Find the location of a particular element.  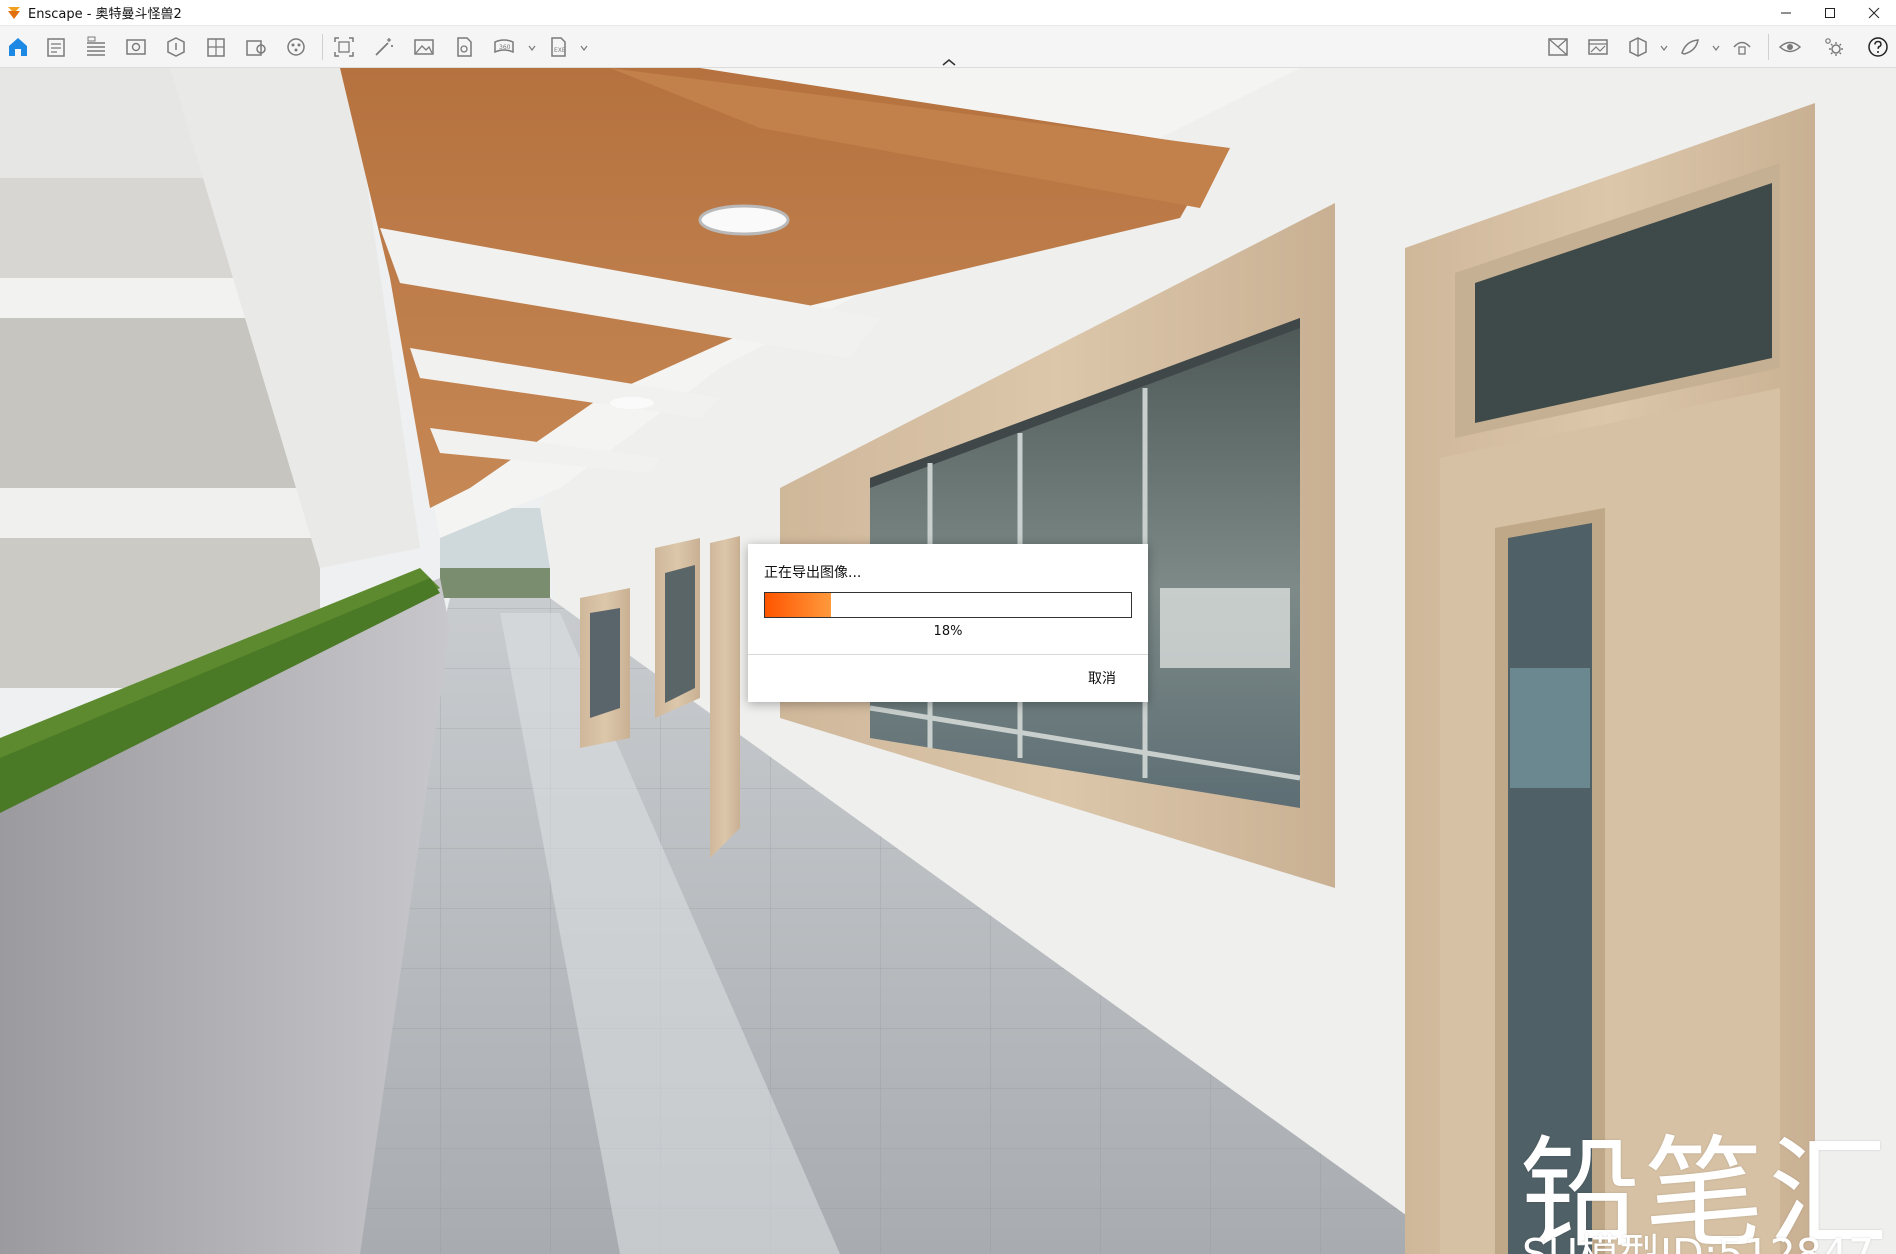

render-export-icon is located at coordinates (464, 47).